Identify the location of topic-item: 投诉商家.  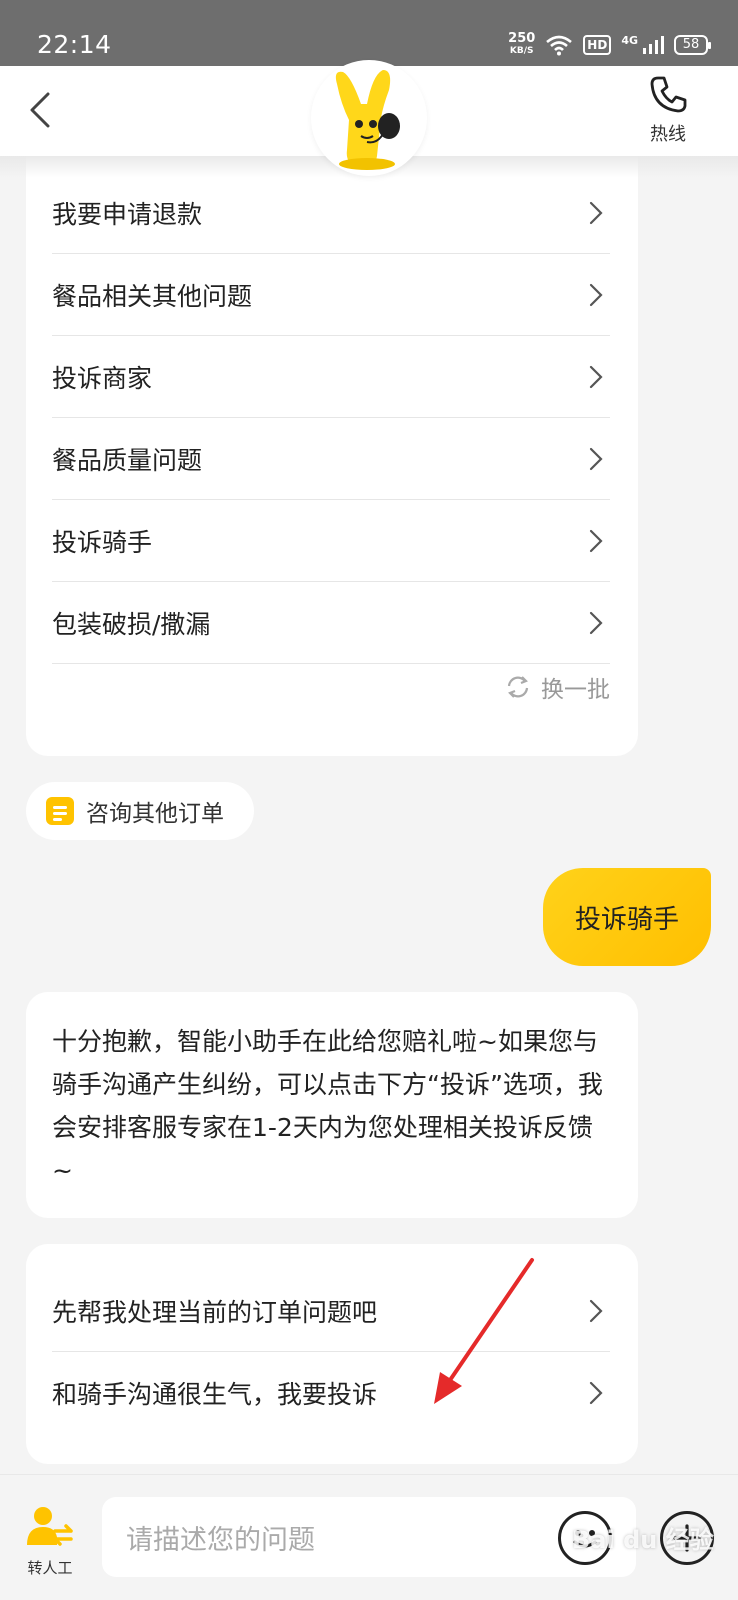
(331, 377).